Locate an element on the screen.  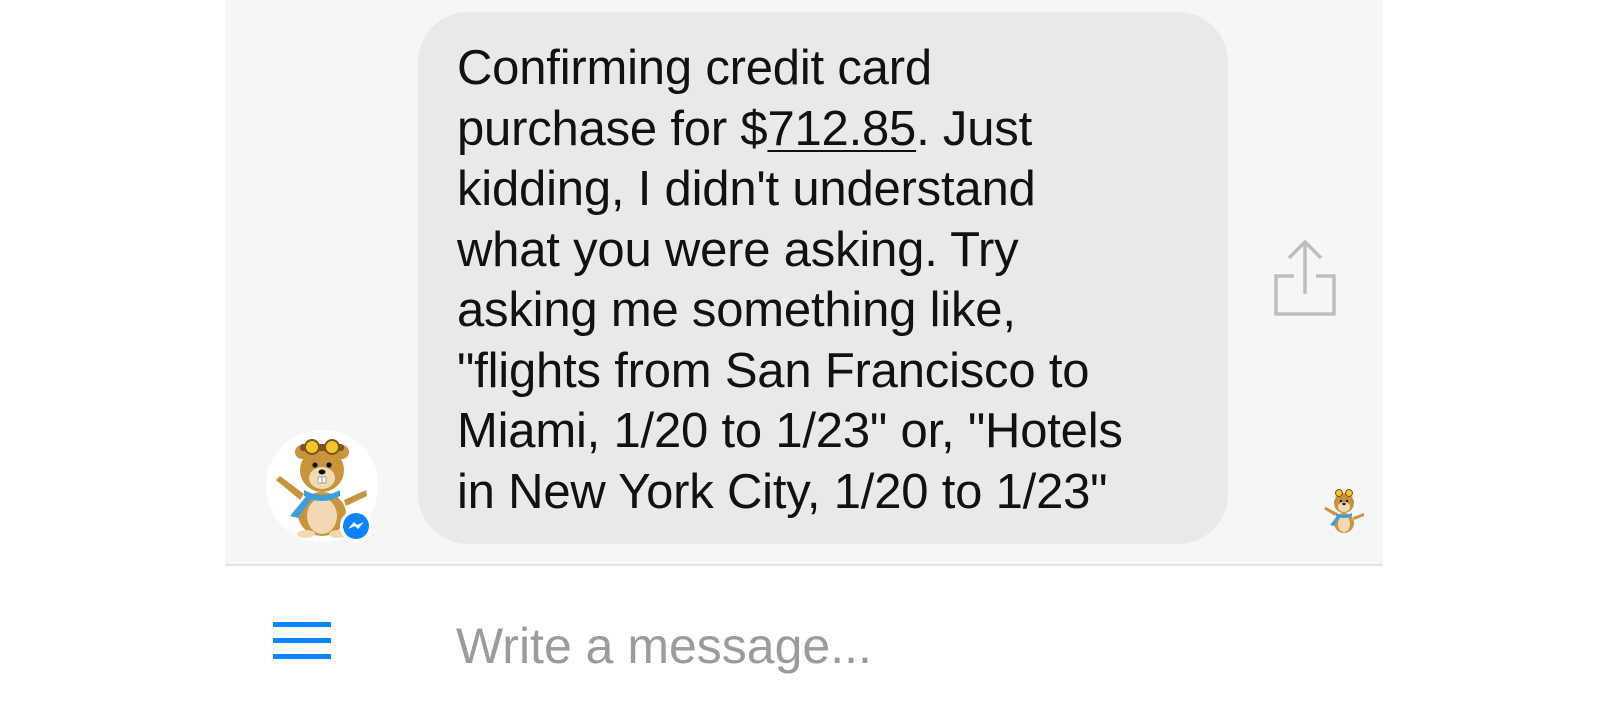
message-text: purchase for $ is located at coordinates (612, 128).